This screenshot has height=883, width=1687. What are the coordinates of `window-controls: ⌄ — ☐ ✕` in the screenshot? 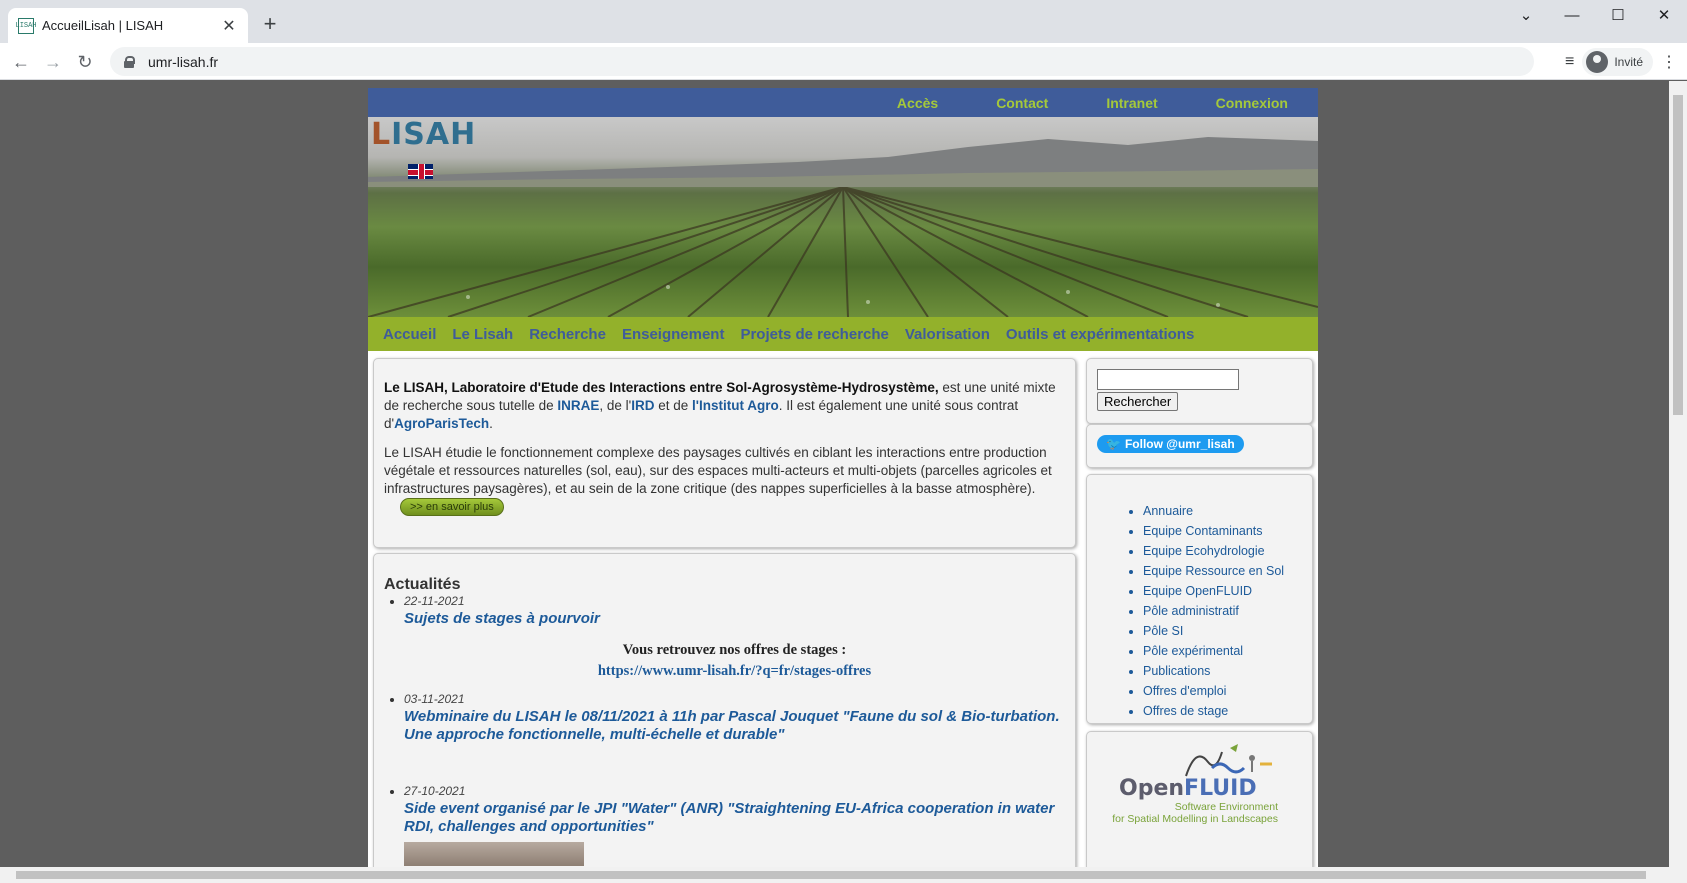 It's located at (1595, 15).